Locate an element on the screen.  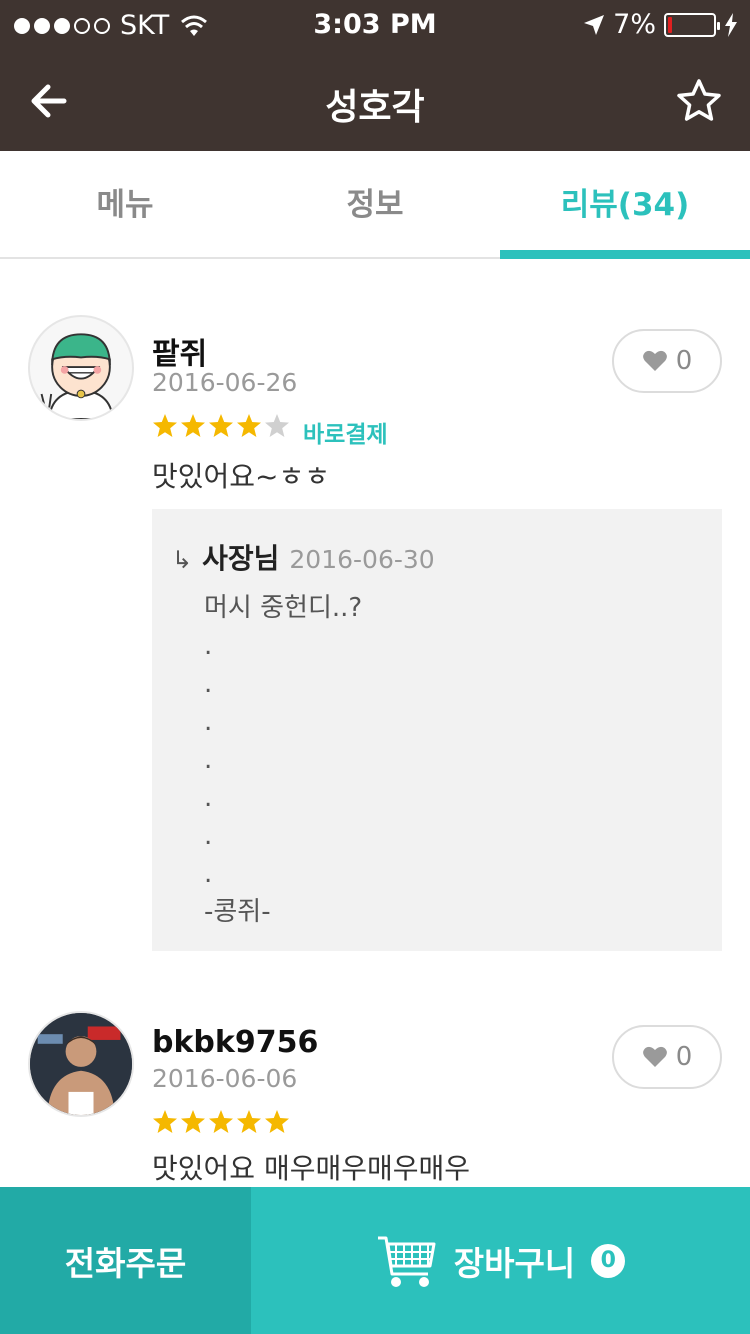
top-bar: SKT 3:03 PM 7% 성호각 is located at coordinates (375, 75).